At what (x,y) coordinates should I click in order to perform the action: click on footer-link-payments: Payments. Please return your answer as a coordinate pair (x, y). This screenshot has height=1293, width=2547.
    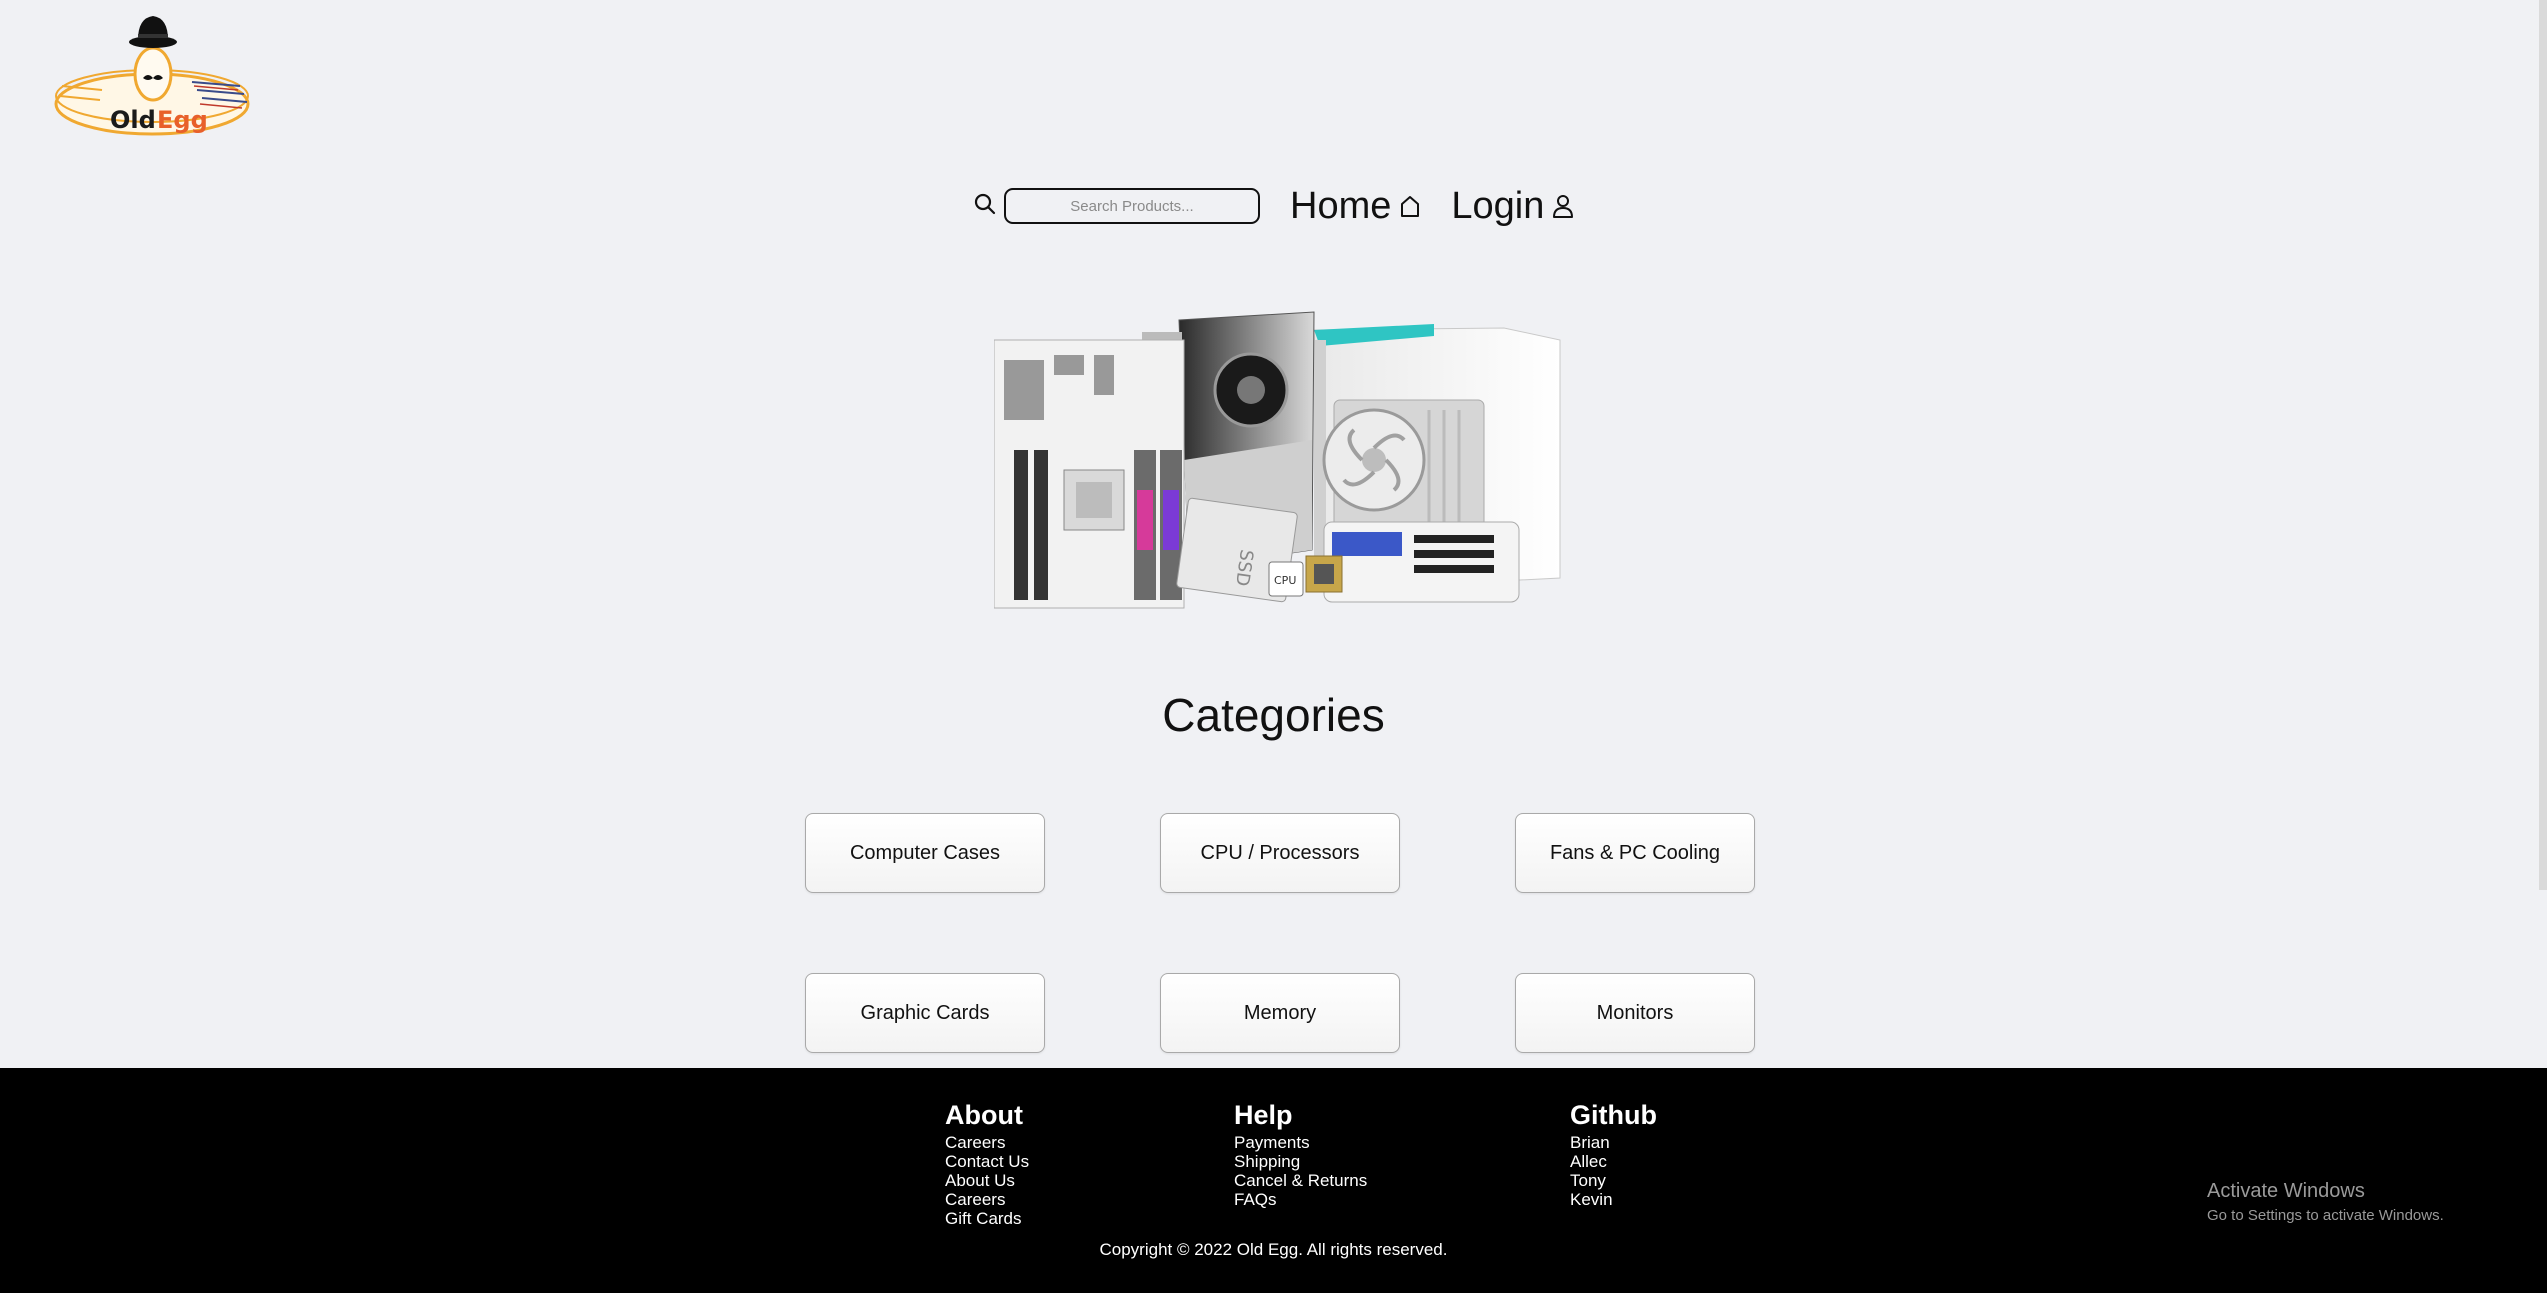
    Looking at the image, I should click on (1300, 1142).